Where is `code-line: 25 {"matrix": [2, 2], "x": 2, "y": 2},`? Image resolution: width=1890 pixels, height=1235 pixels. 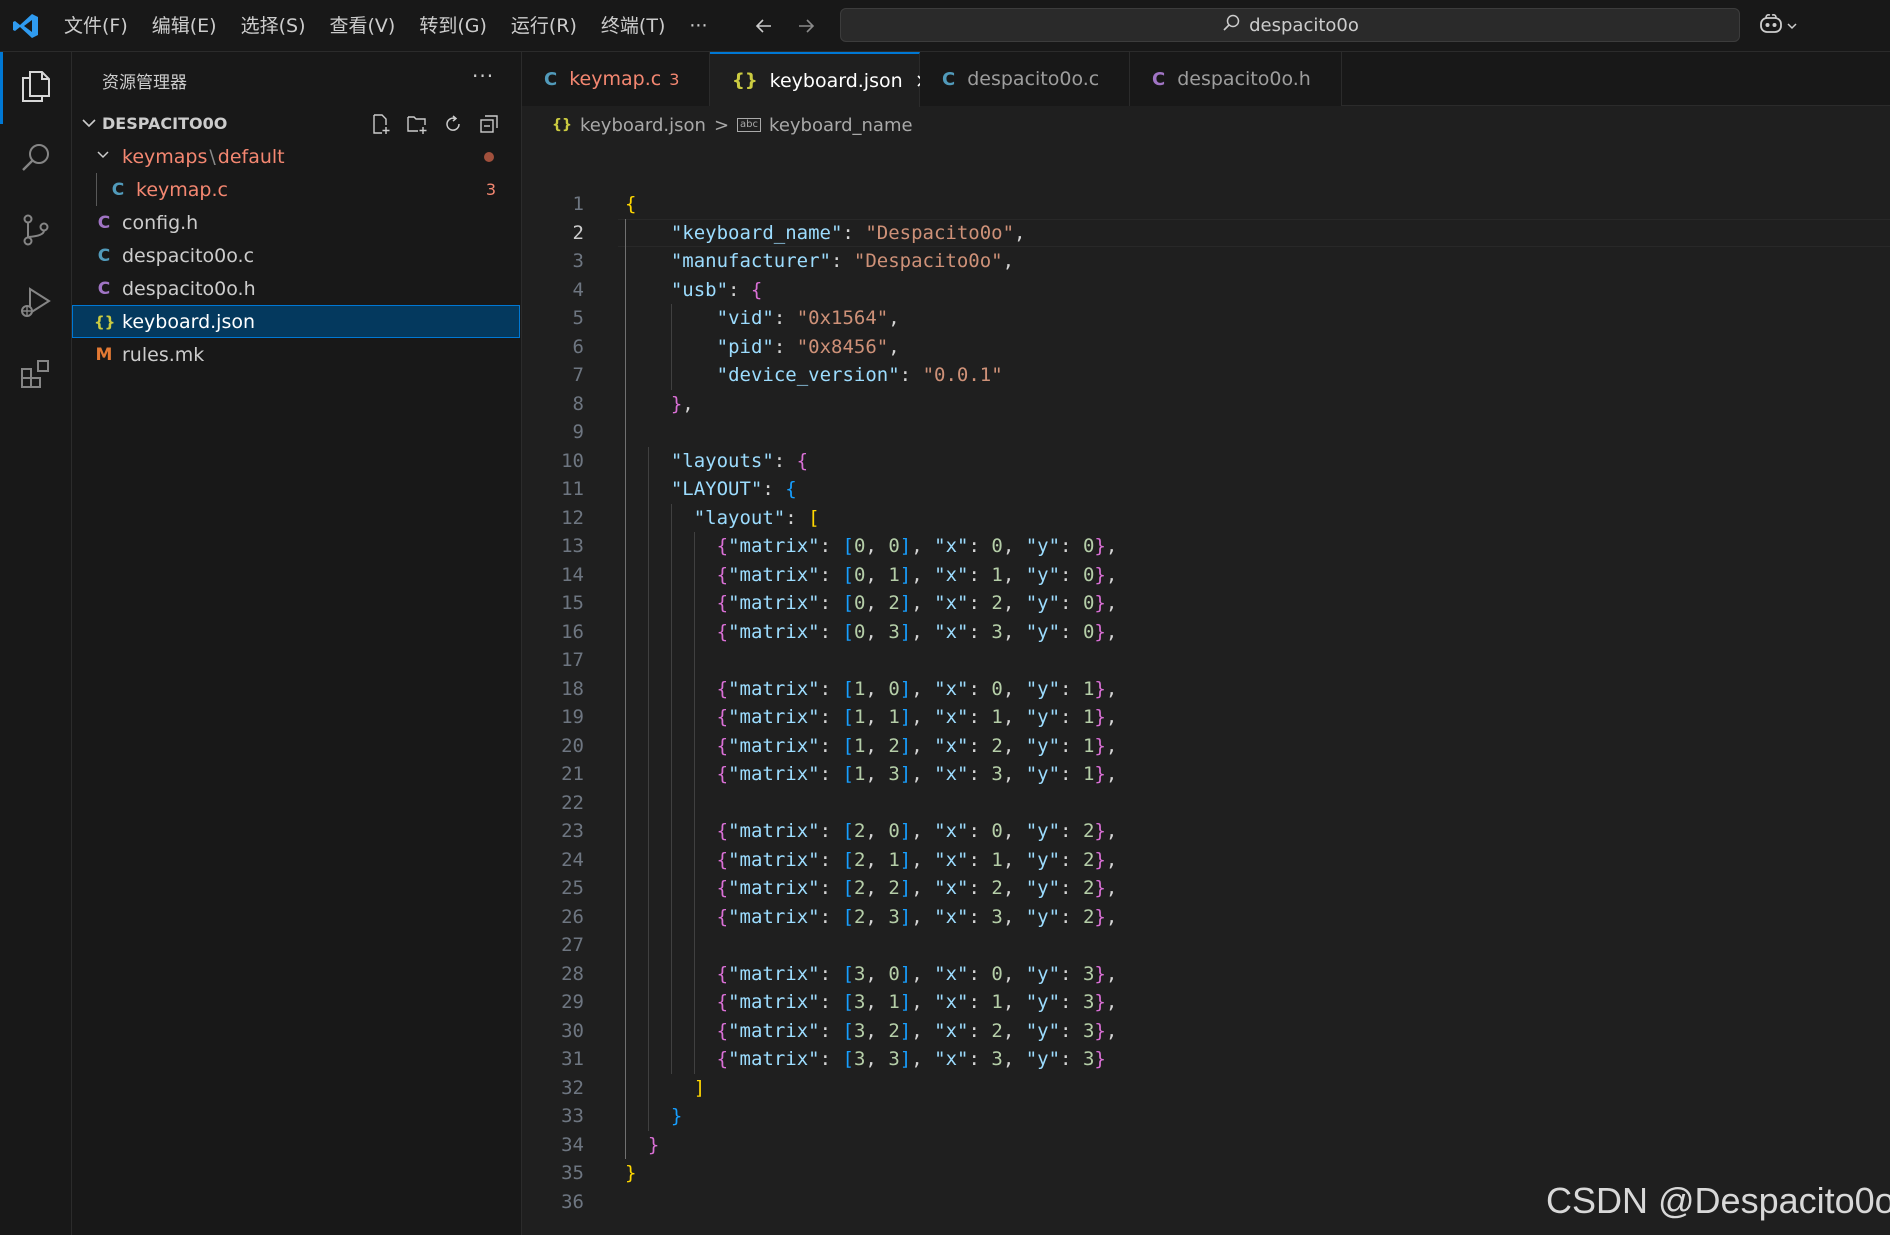 code-line: 25 {"matrix": [2, 2], "x": 2, "y": 2}, is located at coordinates (1206, 888).